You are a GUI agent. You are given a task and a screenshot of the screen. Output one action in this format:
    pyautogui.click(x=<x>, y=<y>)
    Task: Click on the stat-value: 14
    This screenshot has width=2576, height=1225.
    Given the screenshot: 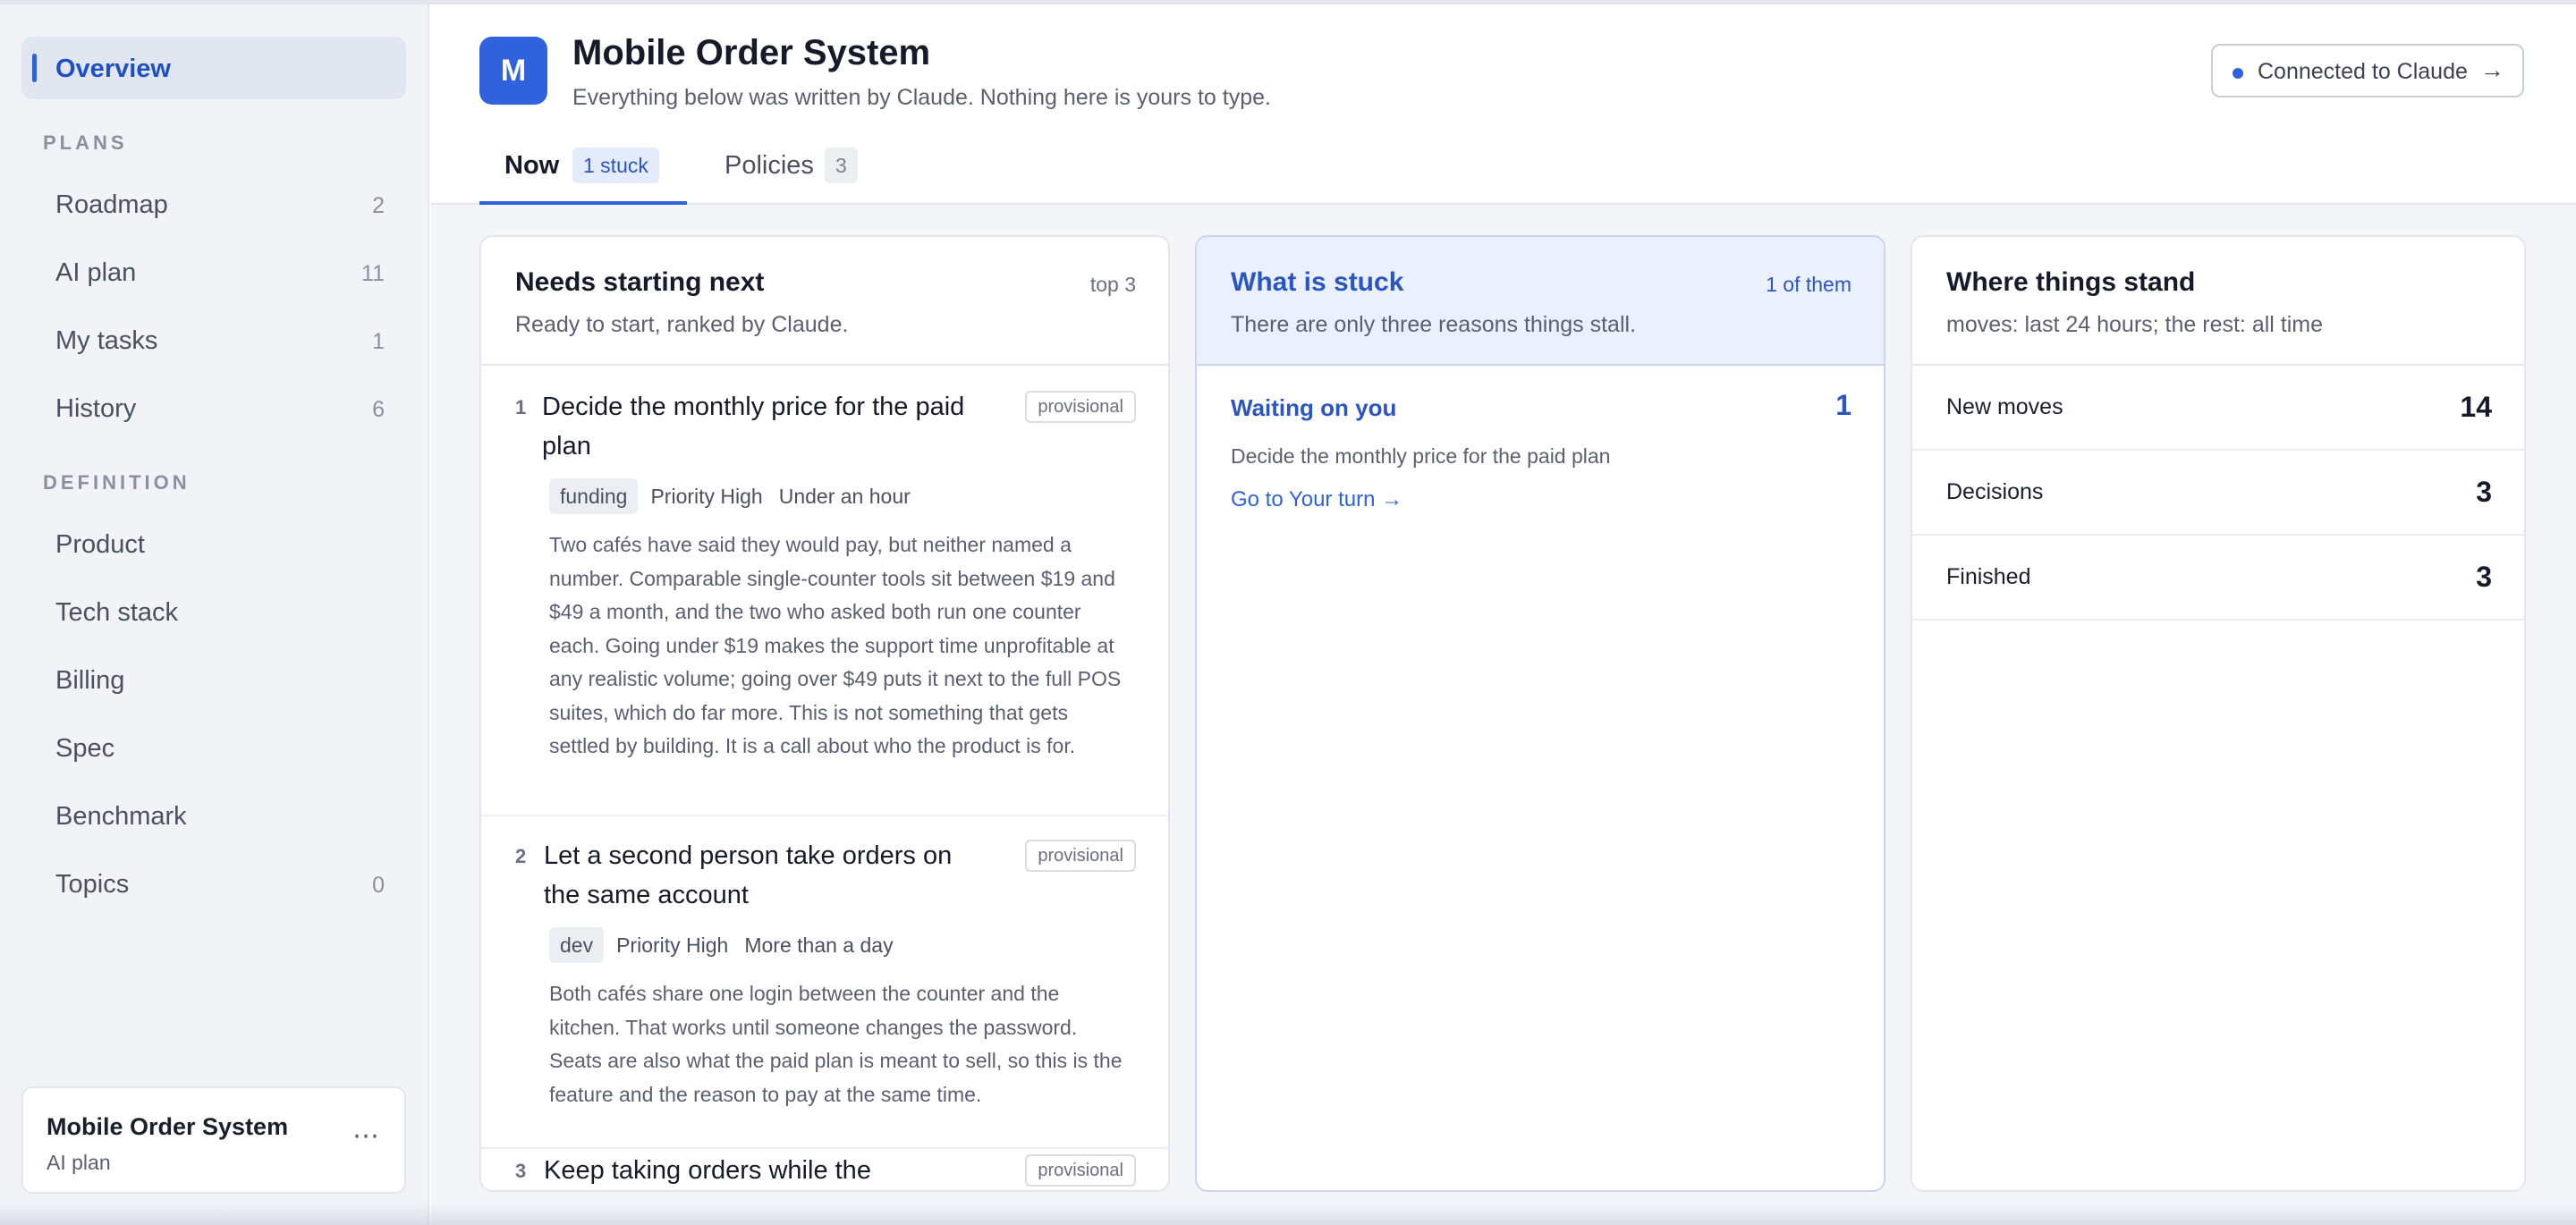 What is the action you would take?
    pyautogui.click(x=2476, y=407)
    